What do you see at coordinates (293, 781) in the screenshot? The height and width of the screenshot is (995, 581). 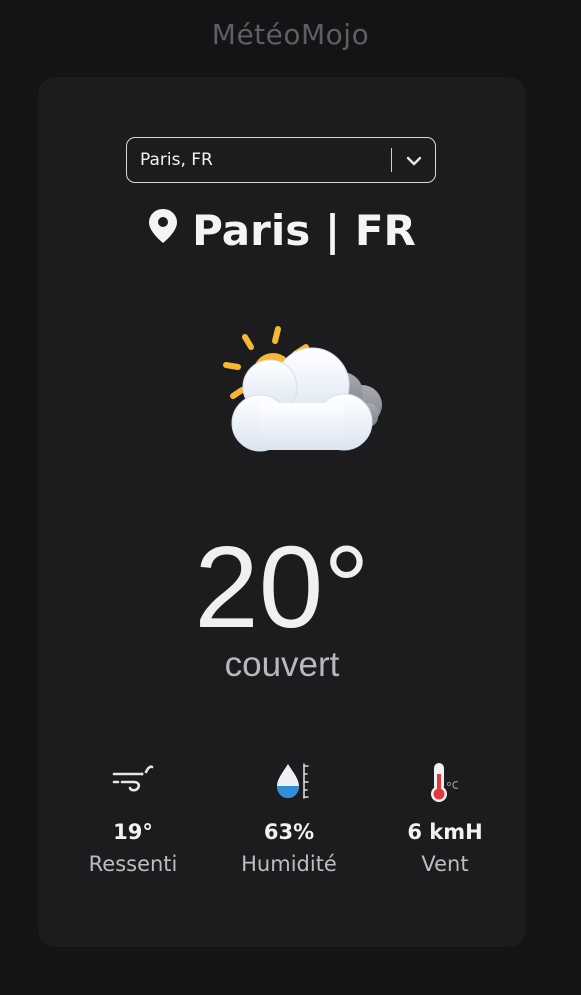 I see `humidity-drop-icon` at bounding box center [293, 781].